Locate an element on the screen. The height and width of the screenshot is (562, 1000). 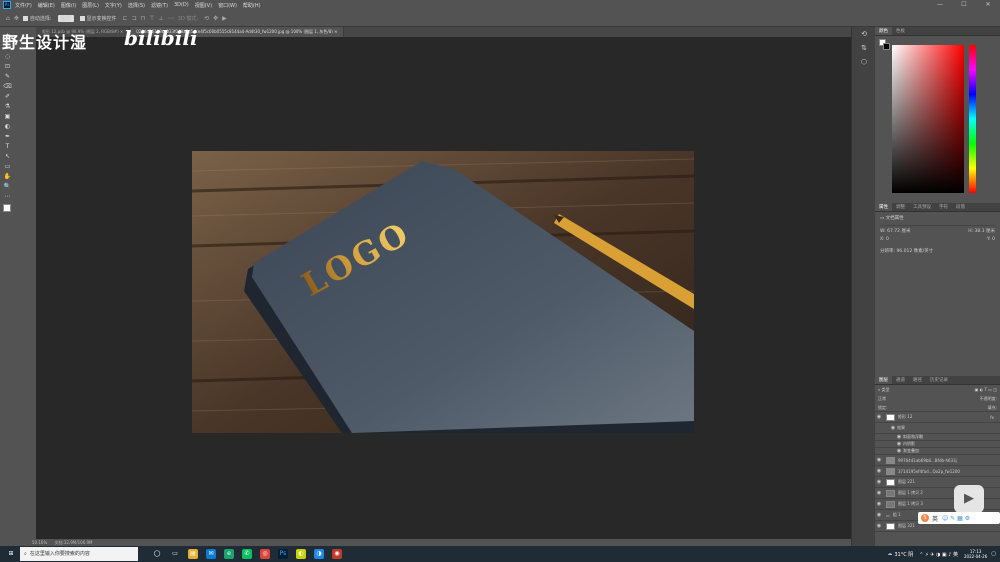
ime-toolbar: S 英 ☺ ✎ ▦ ⚙ is located at coordinates (959, 518).